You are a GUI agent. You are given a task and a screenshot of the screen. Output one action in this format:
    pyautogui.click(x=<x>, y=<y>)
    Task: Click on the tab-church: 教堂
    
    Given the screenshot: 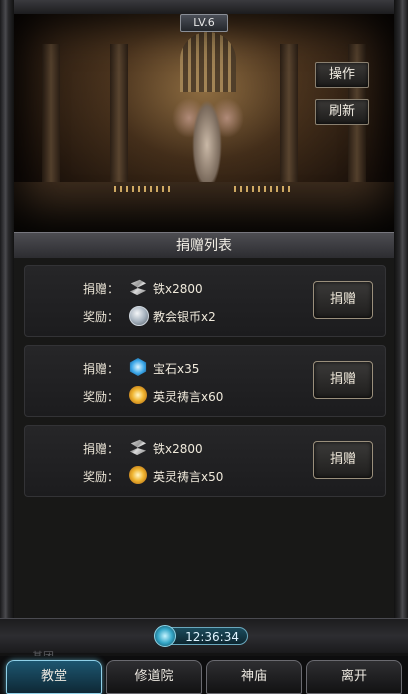 What is the action you would take?
    pyautogui.click(x=54, y=677)
    